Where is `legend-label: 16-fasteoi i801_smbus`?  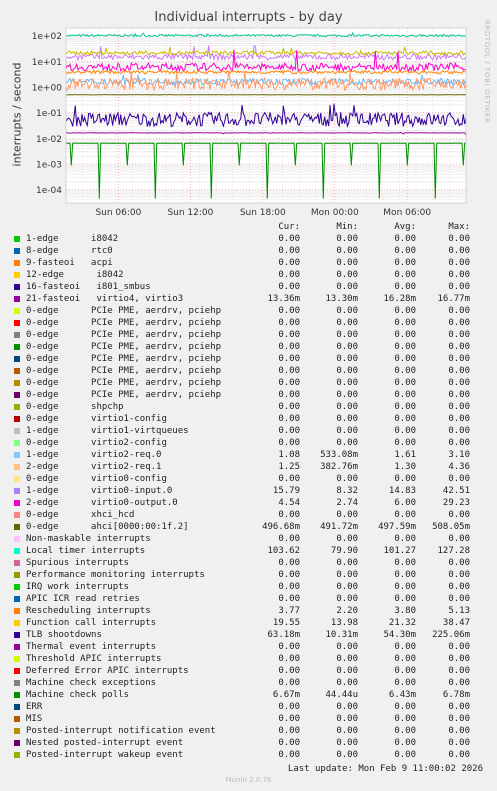 legend-label: 16-fasteoi i801_smbus is located at coordinates (88, 287).